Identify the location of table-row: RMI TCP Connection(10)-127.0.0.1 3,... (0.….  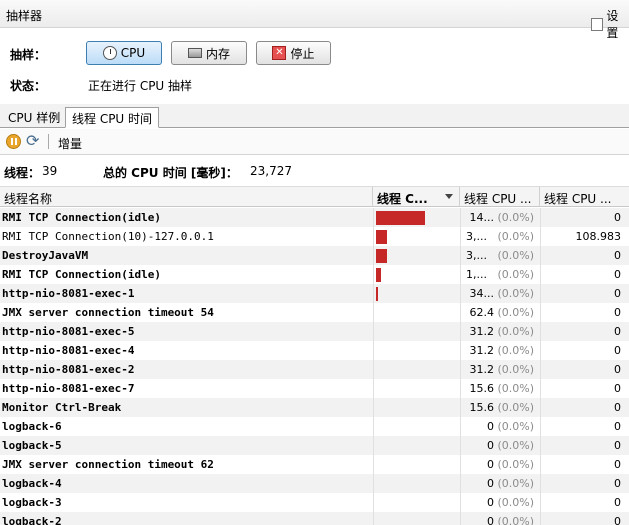
(314, 236).